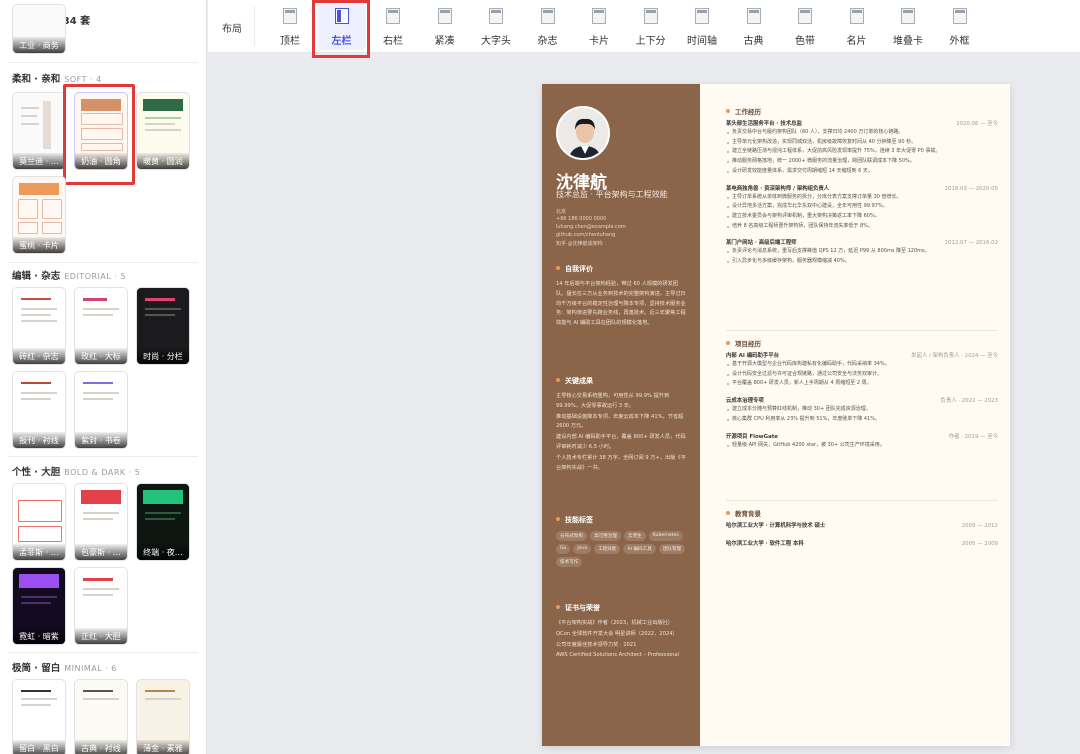  I want to click on entry-header: 内部 AI 编码助手平台 发起人 / 架构负责人 · 2024 — 至今, so click(862, 356).